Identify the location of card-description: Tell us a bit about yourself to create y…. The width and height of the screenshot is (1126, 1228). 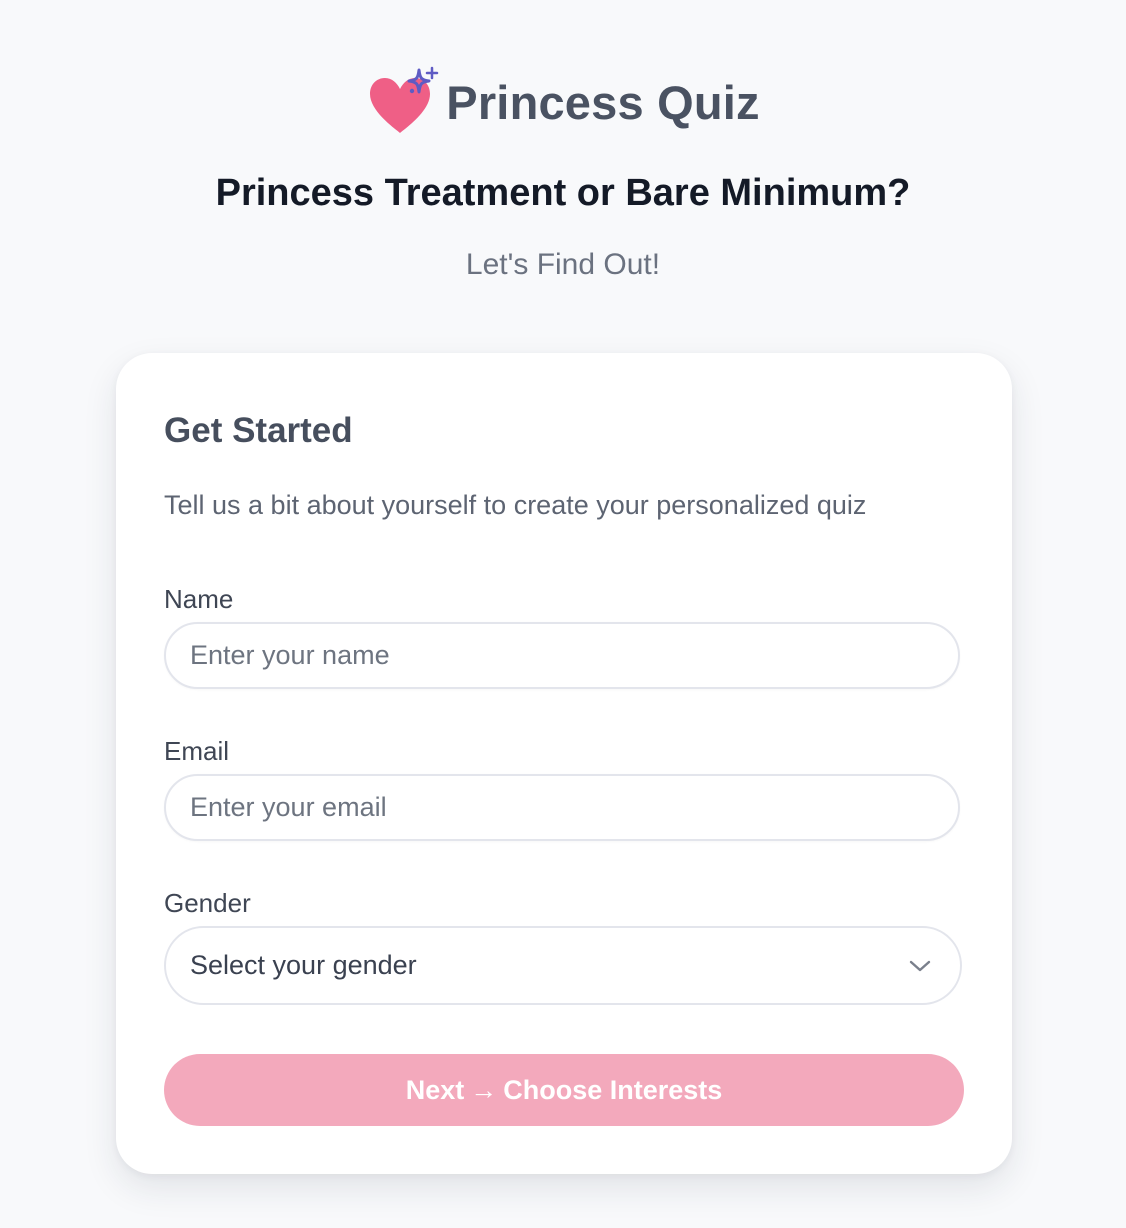
(515, 505).